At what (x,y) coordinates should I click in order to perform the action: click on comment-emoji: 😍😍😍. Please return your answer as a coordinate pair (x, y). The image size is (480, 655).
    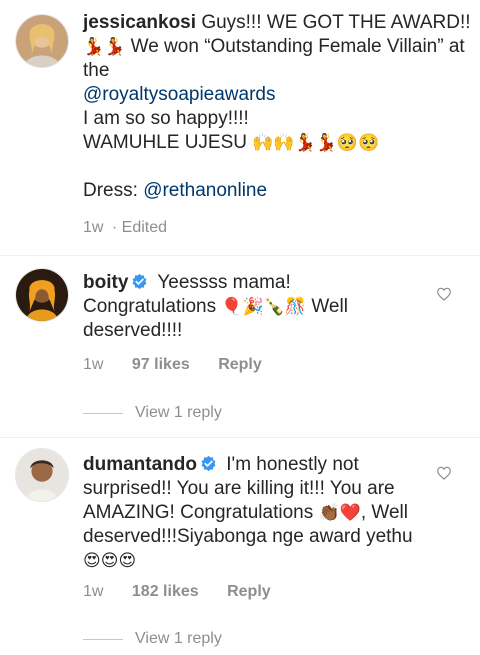
    Looking at the image, I should click on (110, 560).